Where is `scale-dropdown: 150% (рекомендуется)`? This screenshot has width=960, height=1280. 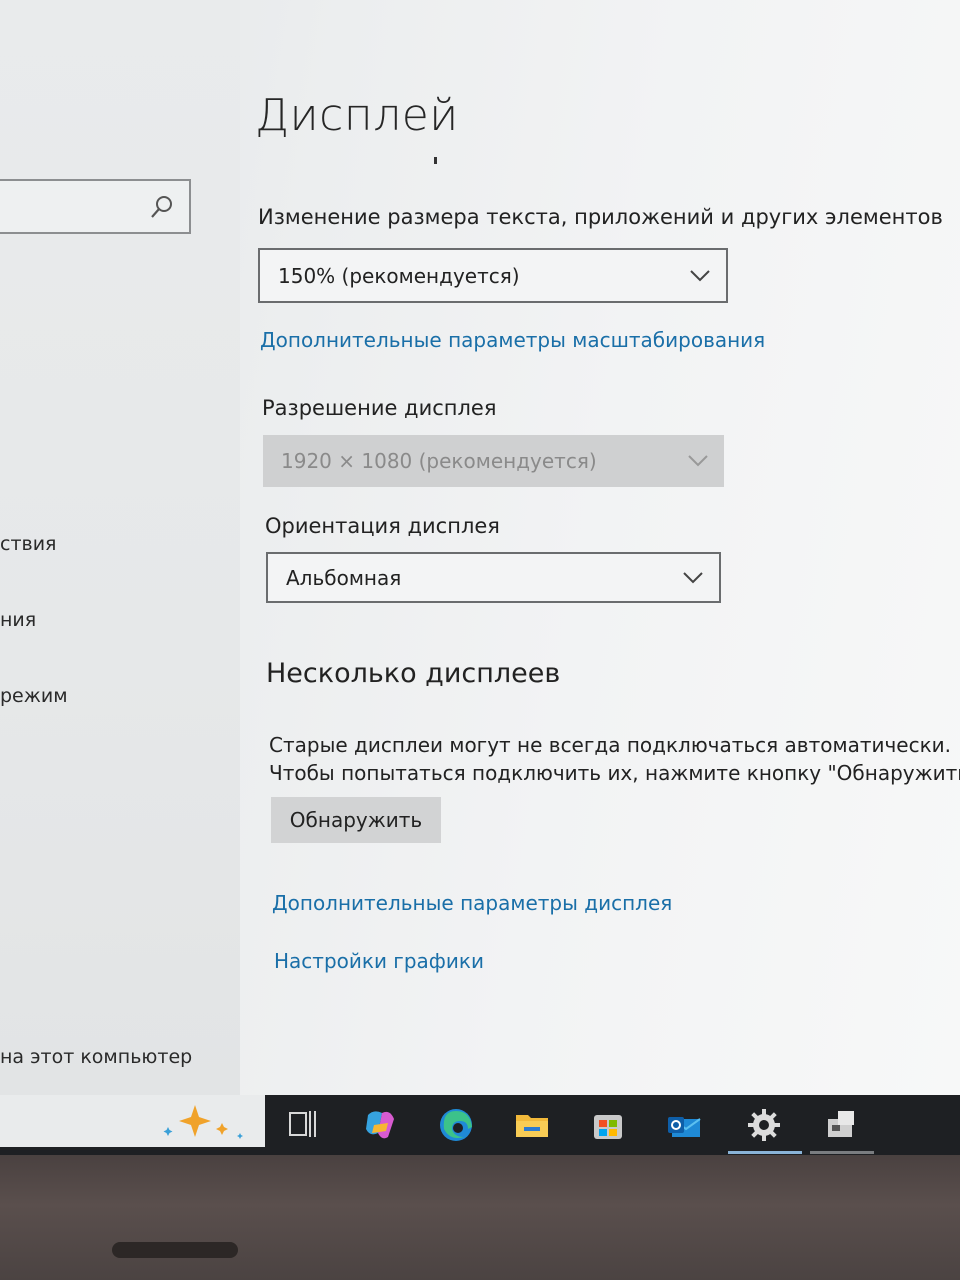 scale-dropdown: 150% (рекомендуется) is located at coordinates (493, 275).